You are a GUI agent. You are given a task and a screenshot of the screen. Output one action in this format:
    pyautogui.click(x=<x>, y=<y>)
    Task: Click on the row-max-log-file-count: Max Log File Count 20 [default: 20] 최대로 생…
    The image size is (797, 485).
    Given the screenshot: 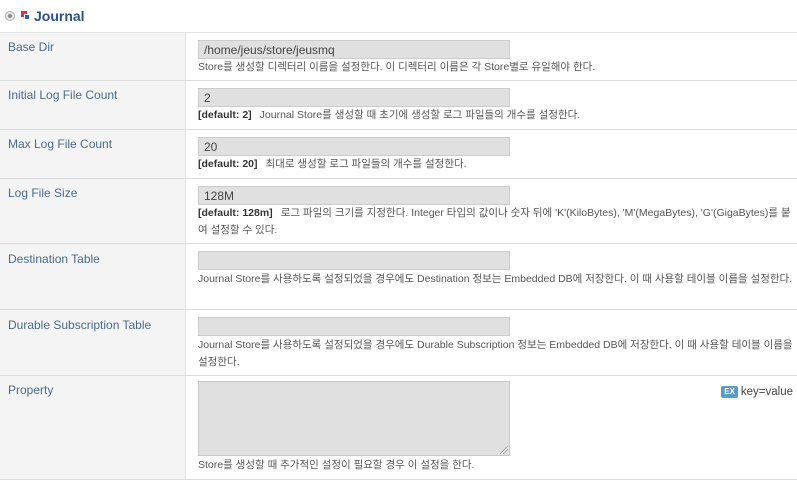 What is the action you would take?
    pyautogui.click(x=398, y=154)
    